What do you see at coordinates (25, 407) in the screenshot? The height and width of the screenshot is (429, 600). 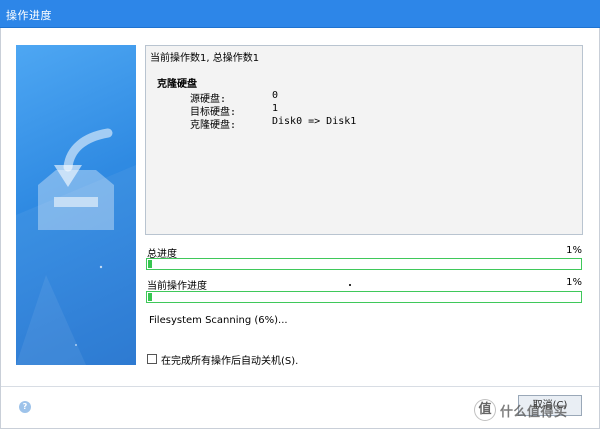 I see `question-icon: ?` at bounding box center [25, 407].